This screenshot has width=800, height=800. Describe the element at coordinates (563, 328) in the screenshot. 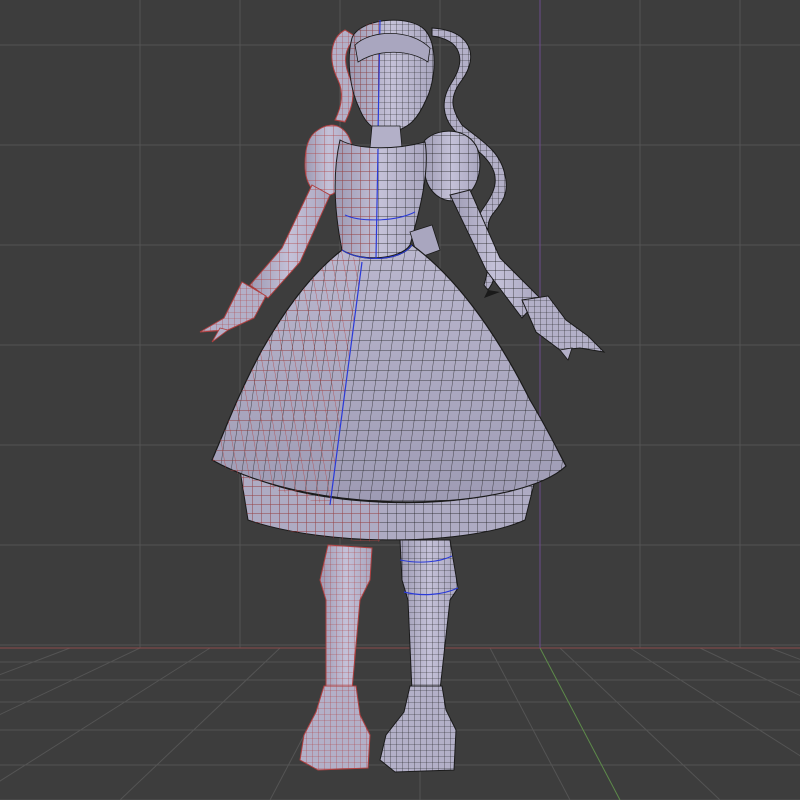

I see `hand-right` at that location.